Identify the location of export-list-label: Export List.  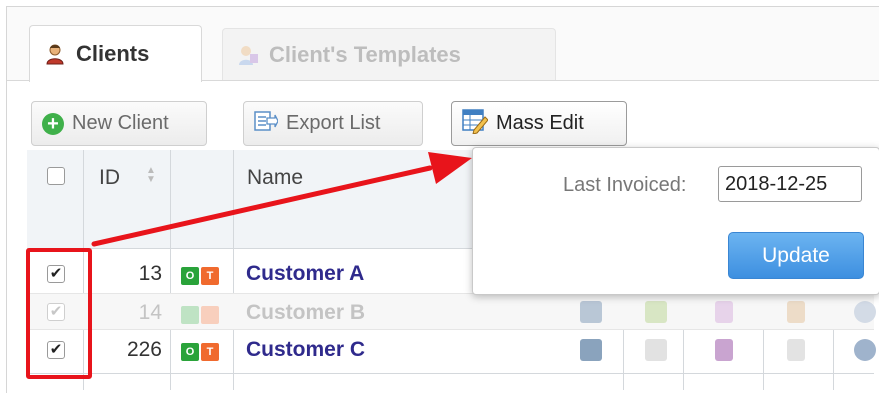
(333, 123).